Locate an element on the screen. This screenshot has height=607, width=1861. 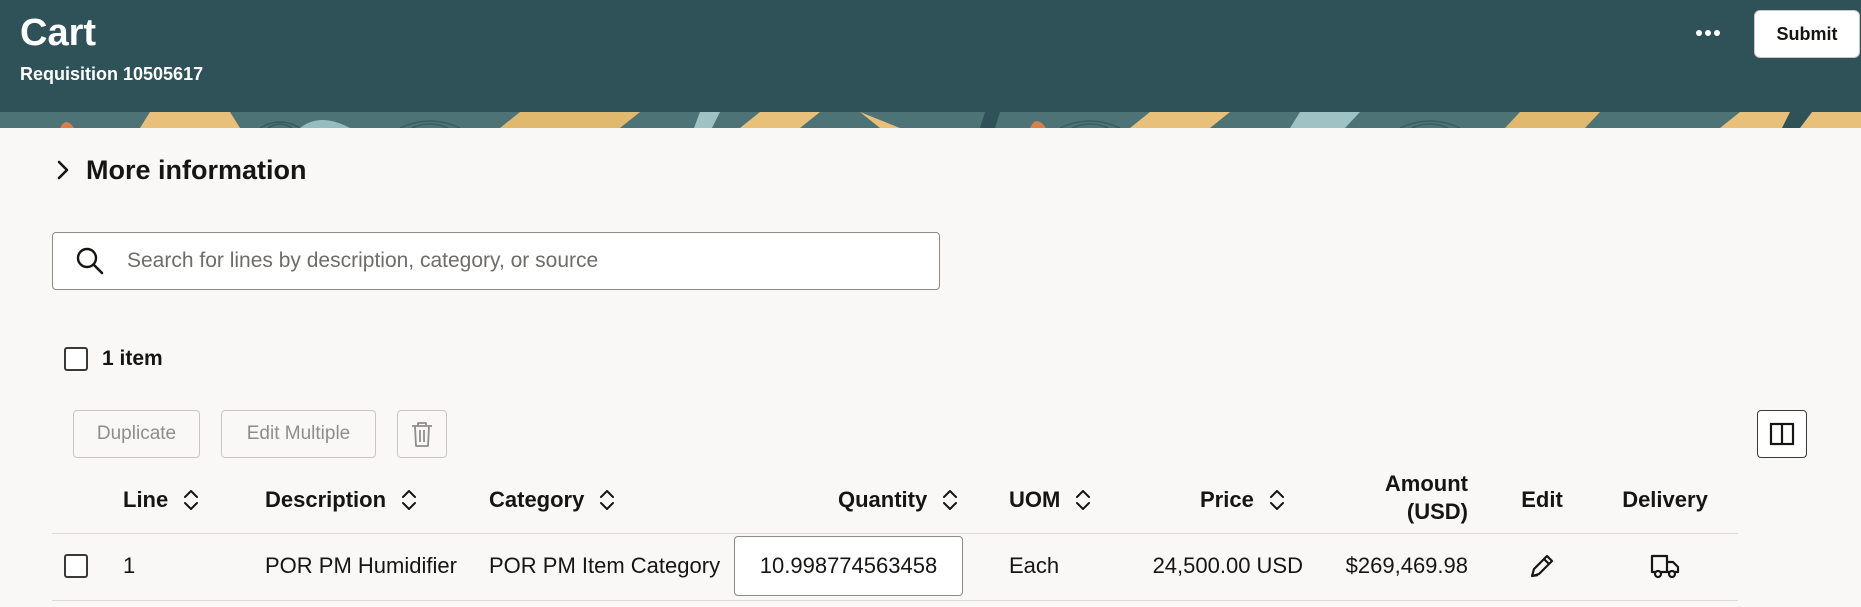
header-banner-pattern is located at coordinates (930, 120).